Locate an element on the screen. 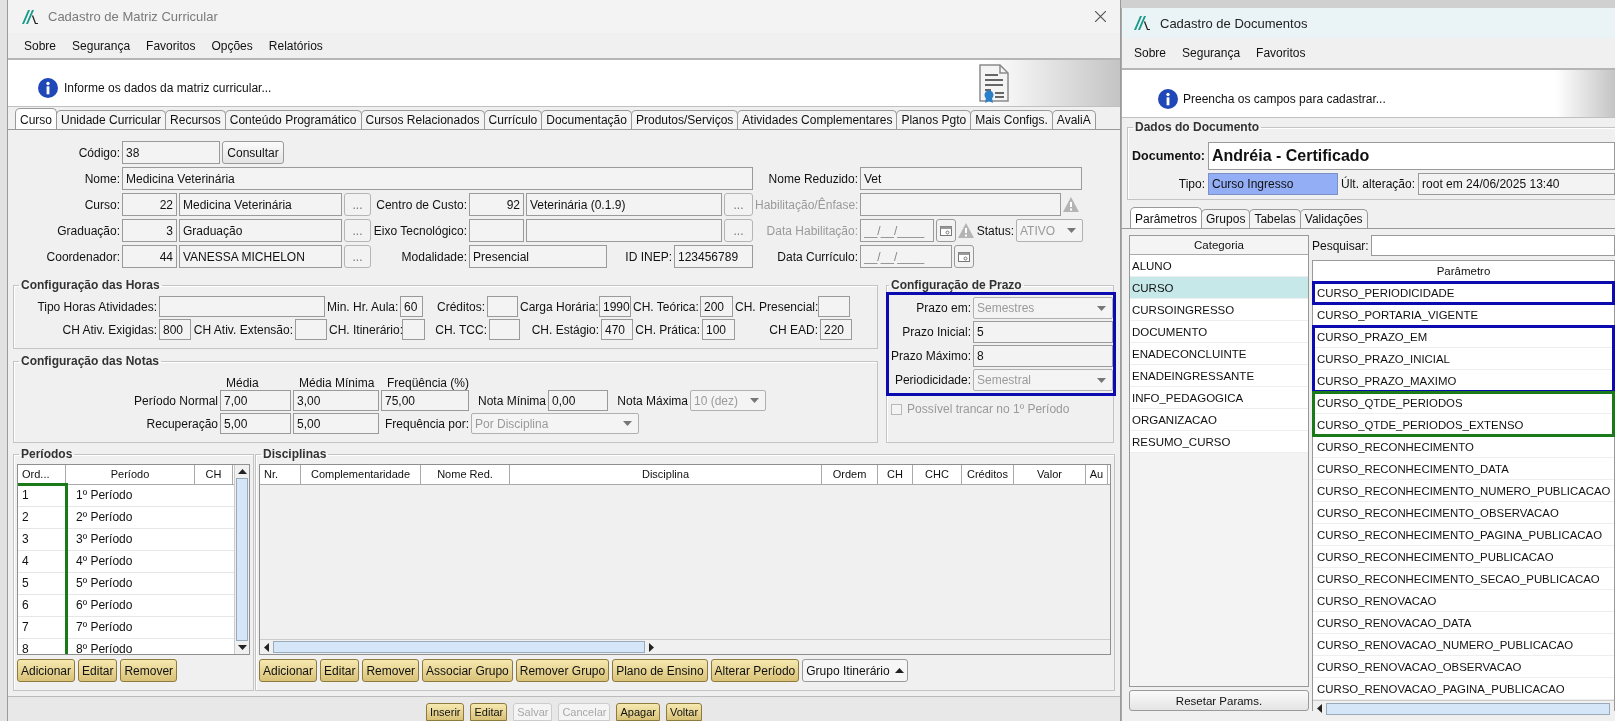 Image resolution: width=1615 pixels, height=721 pixels. action-button: Alterar Período is located at coordinates (755, 670).